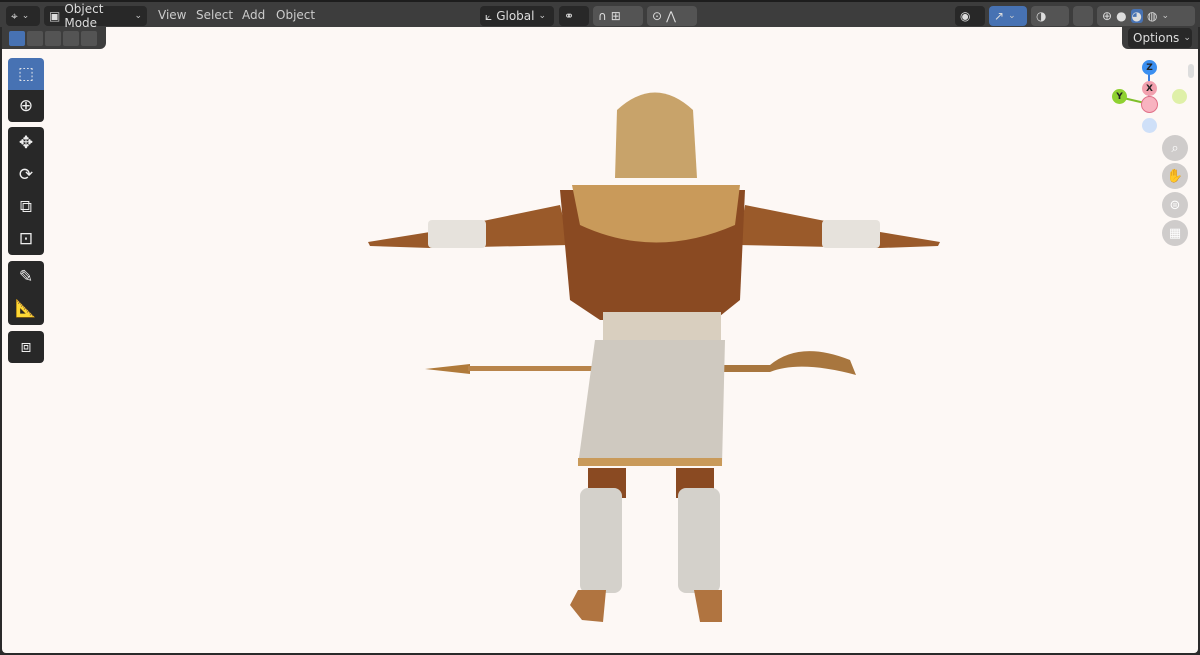 This screenshot has width=1200, height=655. I want to click on gizmo-neg-x-axis, so click(1149, 104).